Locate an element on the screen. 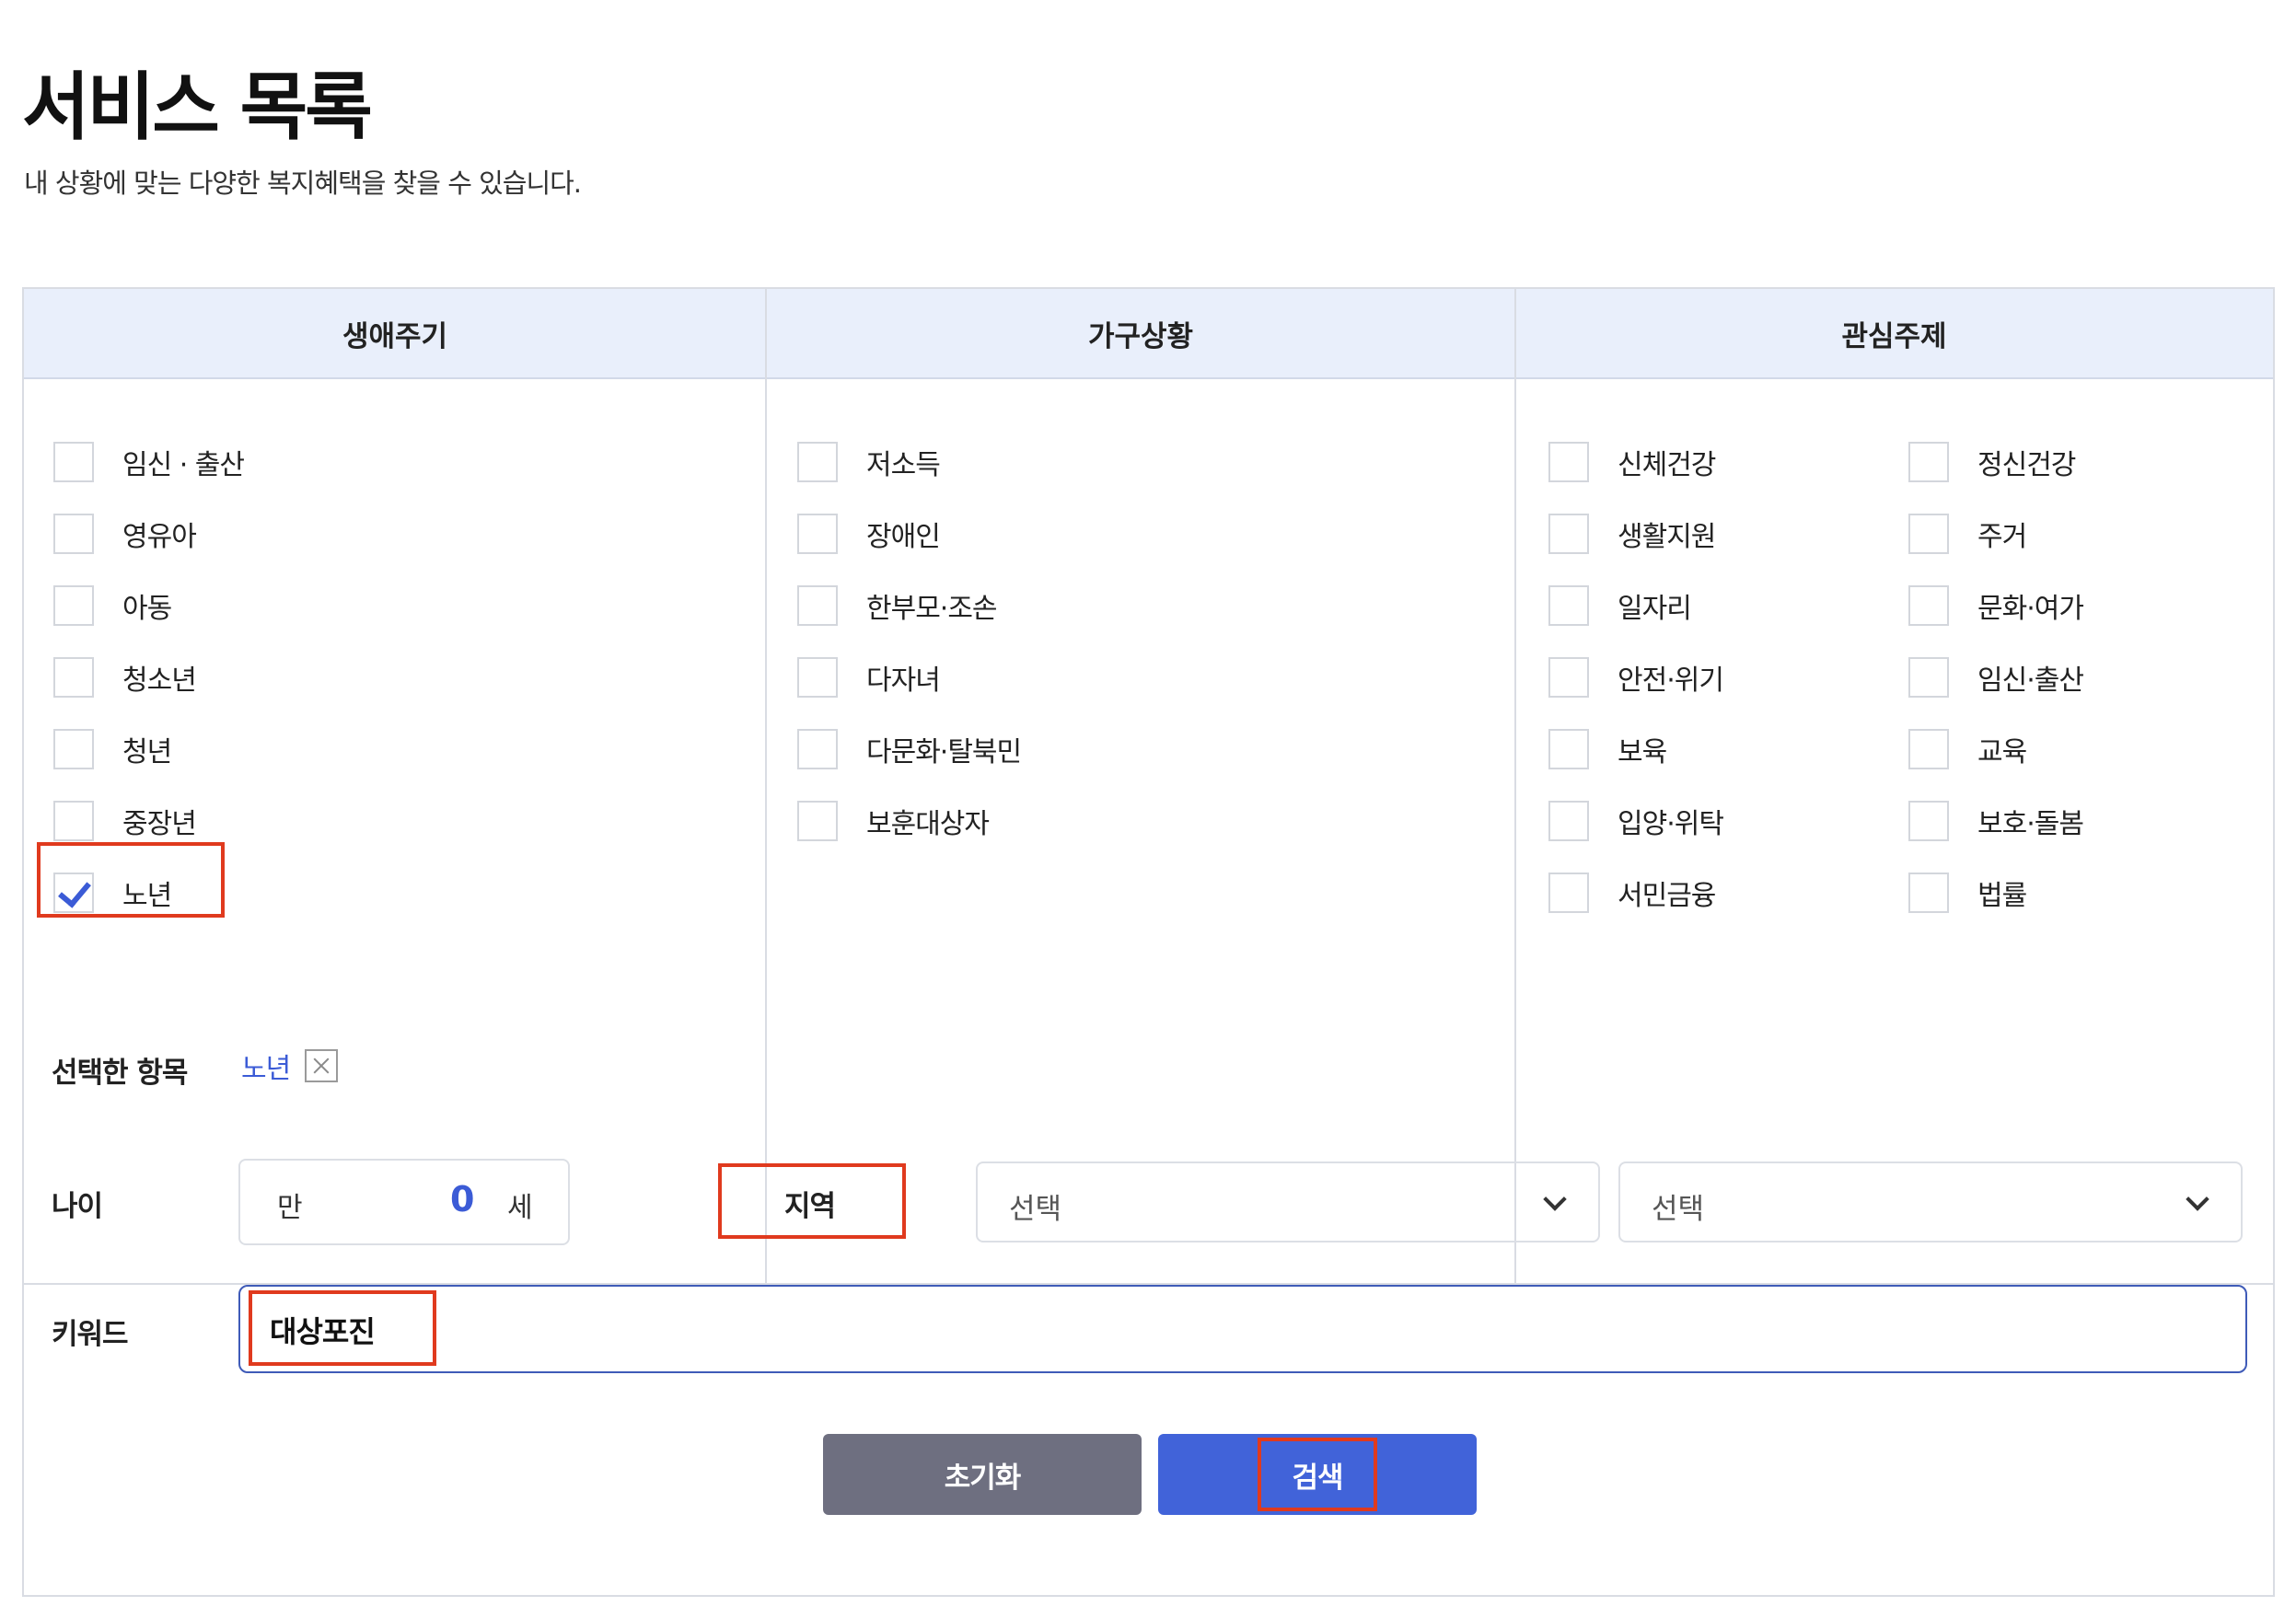  checkbox-item-housing: 주거 is located at coordinates (1967, 534).